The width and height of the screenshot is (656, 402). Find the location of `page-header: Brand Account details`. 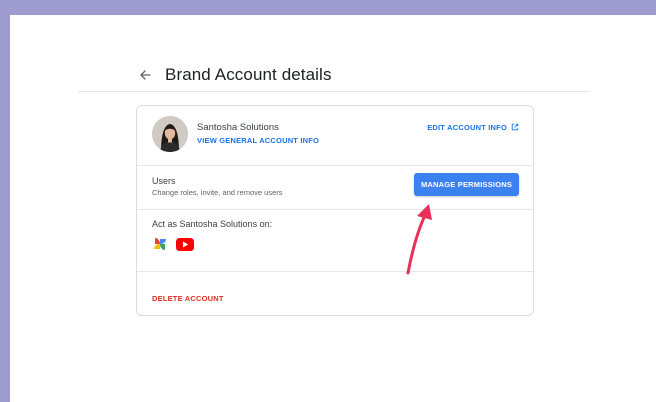

page-header: Brand Account details is located at coordinates (234, 75).